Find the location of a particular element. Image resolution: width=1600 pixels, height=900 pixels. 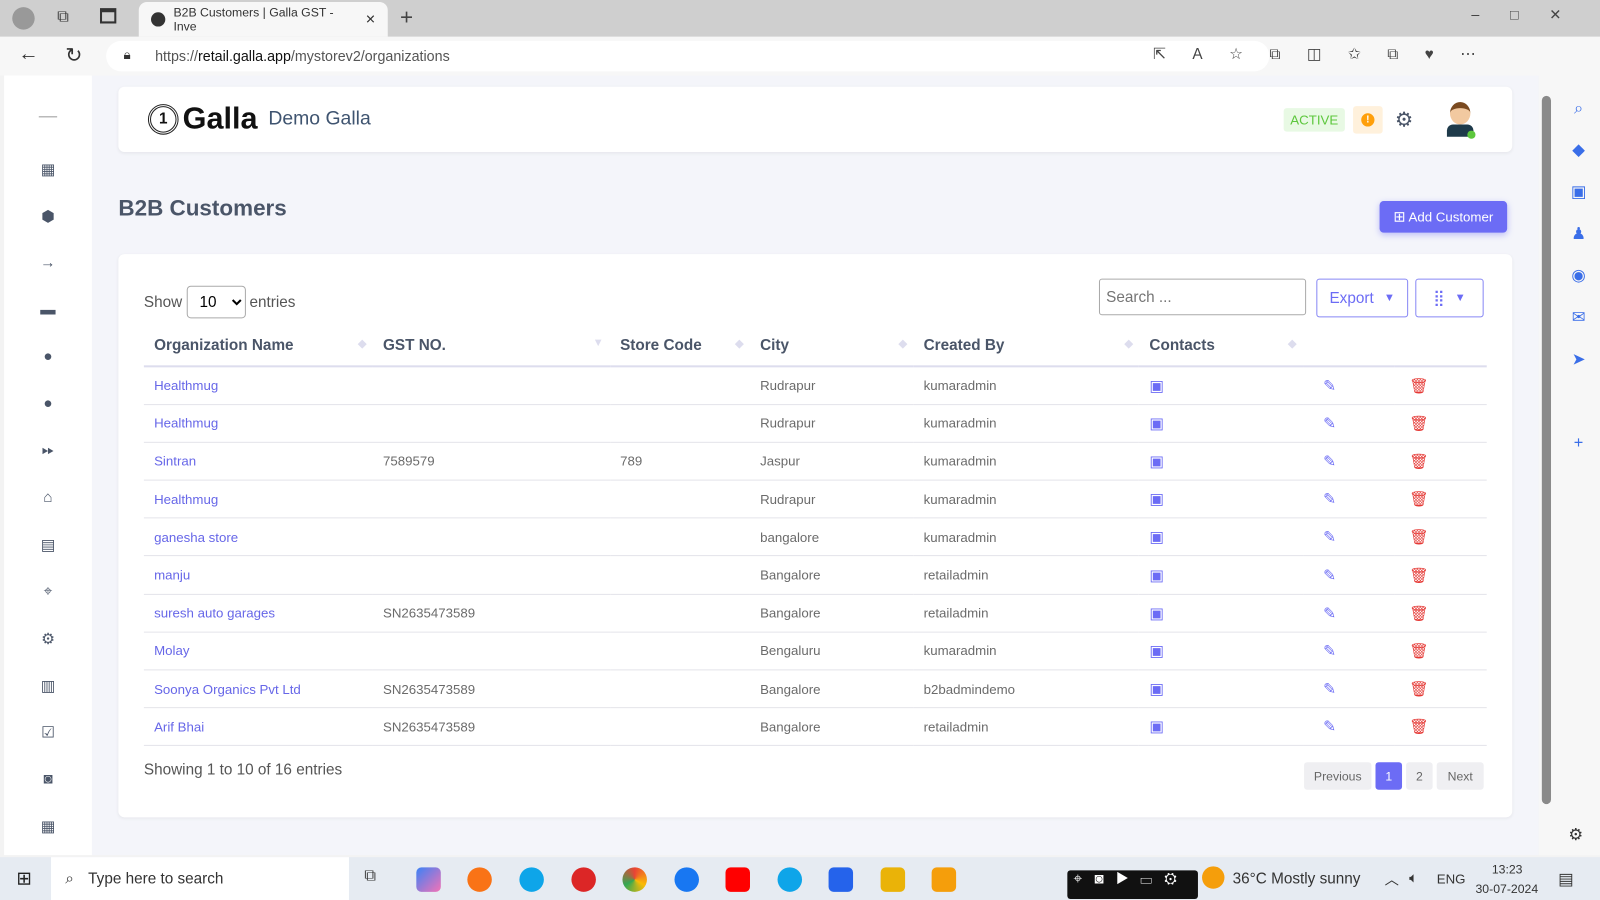

column-header: Created By ◆ is located at coordinates (1026, 346).